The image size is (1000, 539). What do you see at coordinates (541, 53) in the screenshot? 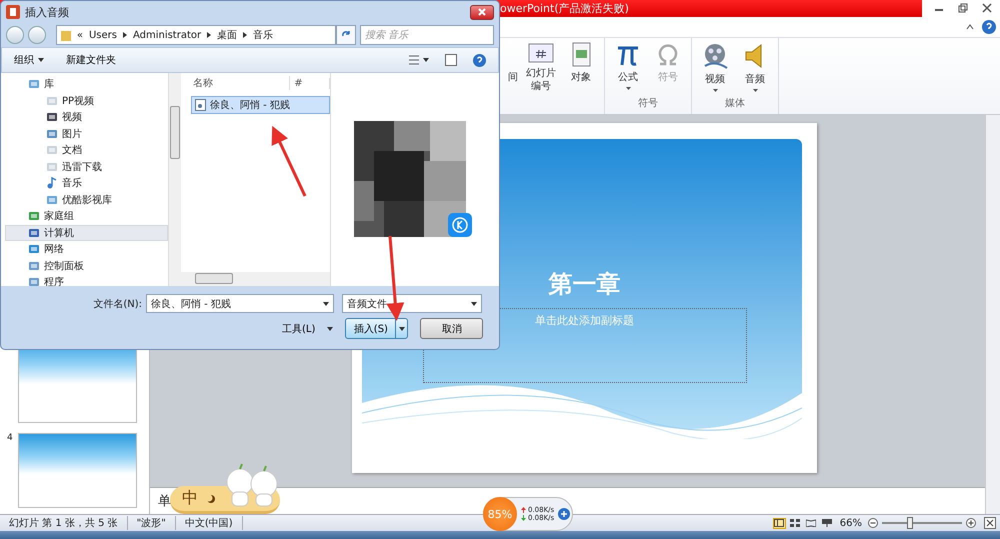
I see `slide-number-icon` at bounding box center [541, 53].